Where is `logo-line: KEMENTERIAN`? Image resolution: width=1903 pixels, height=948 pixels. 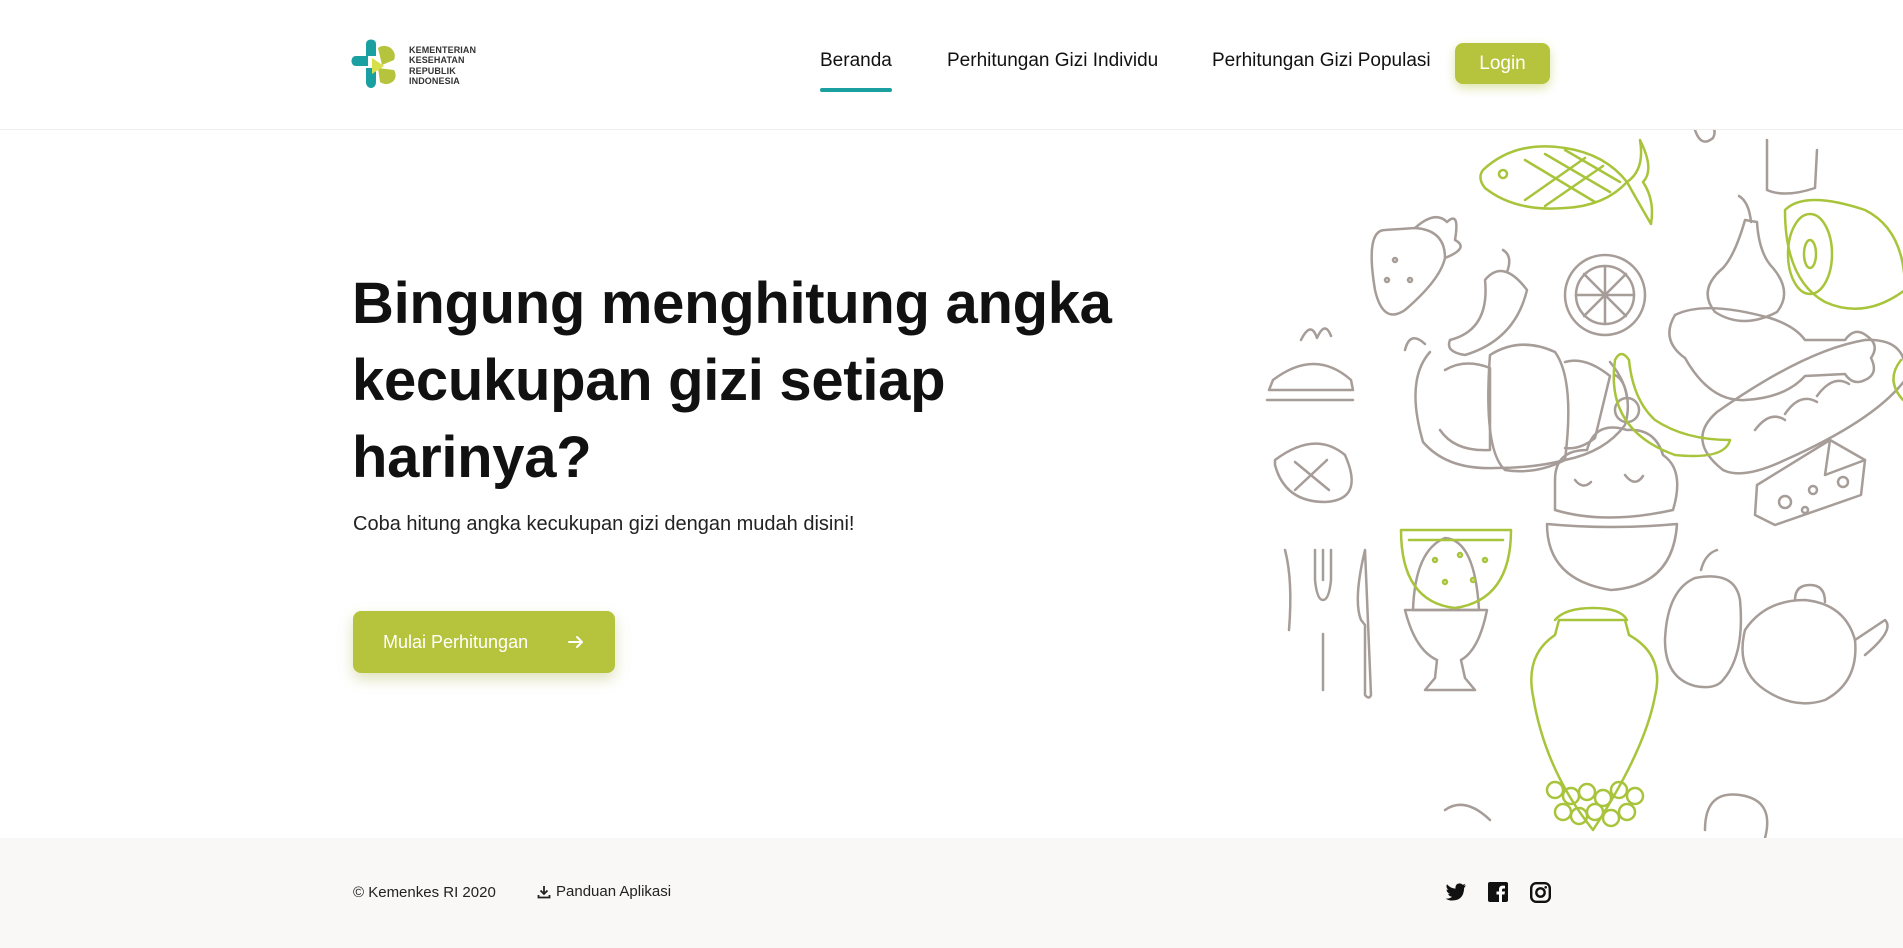
logo-line: KEMENTERIAN is located at coordinates (443, 49).